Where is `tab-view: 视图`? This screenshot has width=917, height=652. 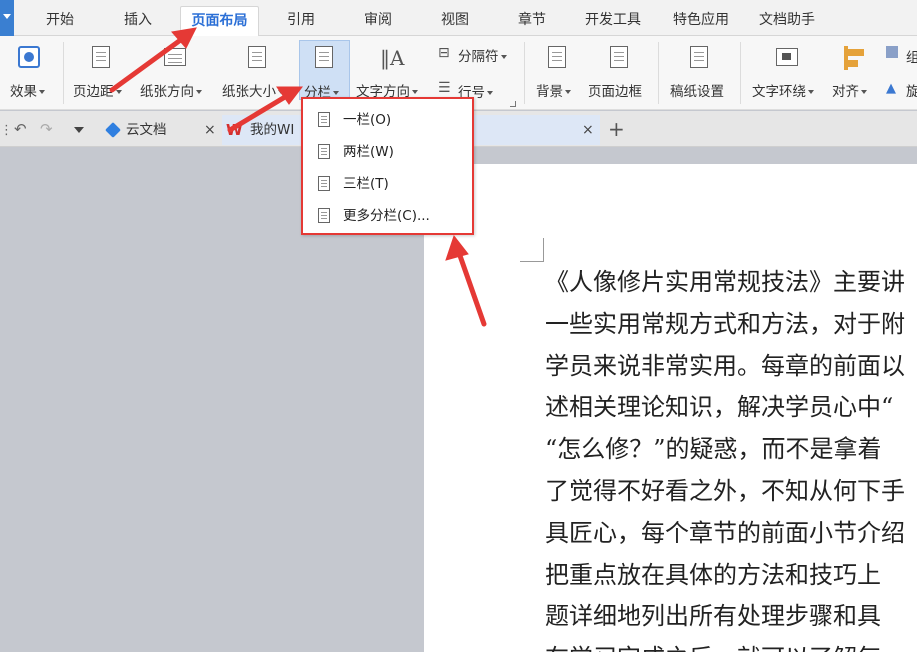 tab-view: 视图 is located at coordinates (455, 21).